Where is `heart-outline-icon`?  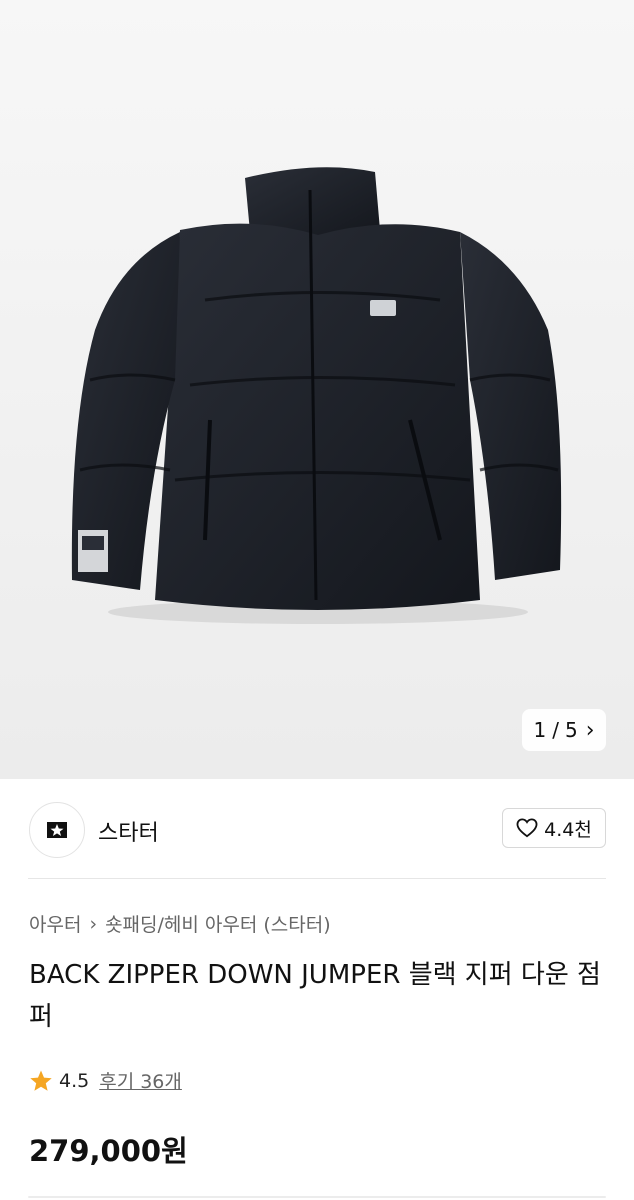 heart-outline-icon is located at coordinates (527, 828).